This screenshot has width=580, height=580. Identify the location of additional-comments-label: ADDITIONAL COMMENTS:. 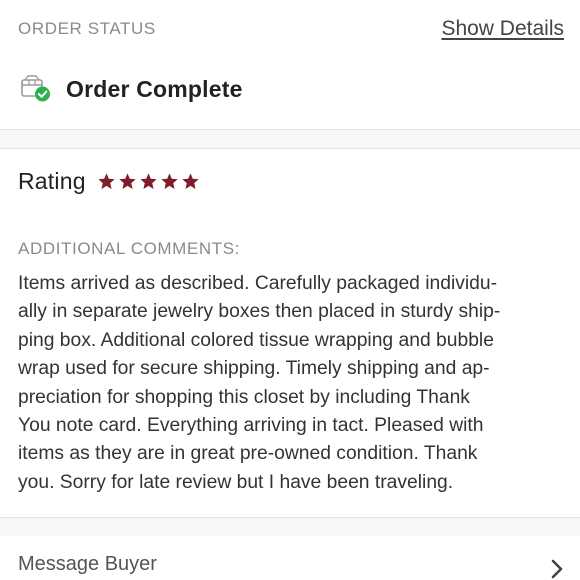
(129, 248).